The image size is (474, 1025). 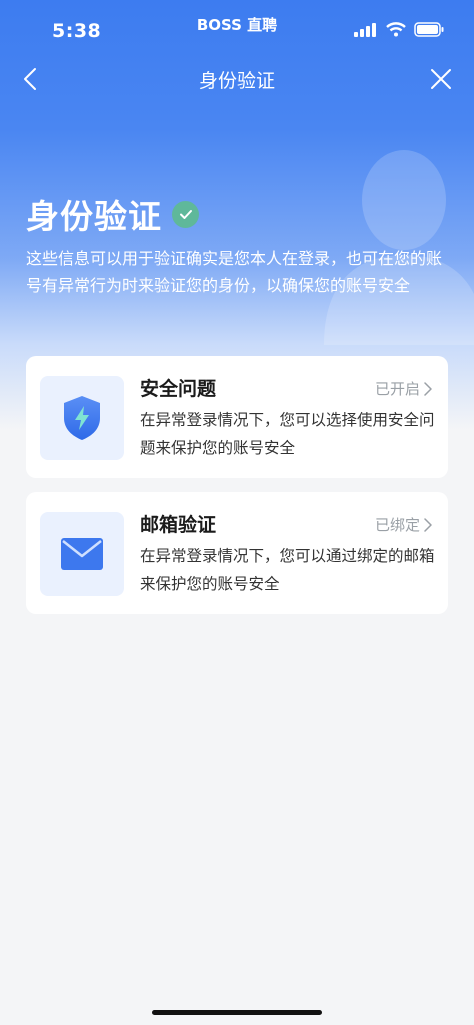 What do you see at coordinates (237, 1012) in the screenshot?
I see `home-indicator` at bounding box center [237, 1012].